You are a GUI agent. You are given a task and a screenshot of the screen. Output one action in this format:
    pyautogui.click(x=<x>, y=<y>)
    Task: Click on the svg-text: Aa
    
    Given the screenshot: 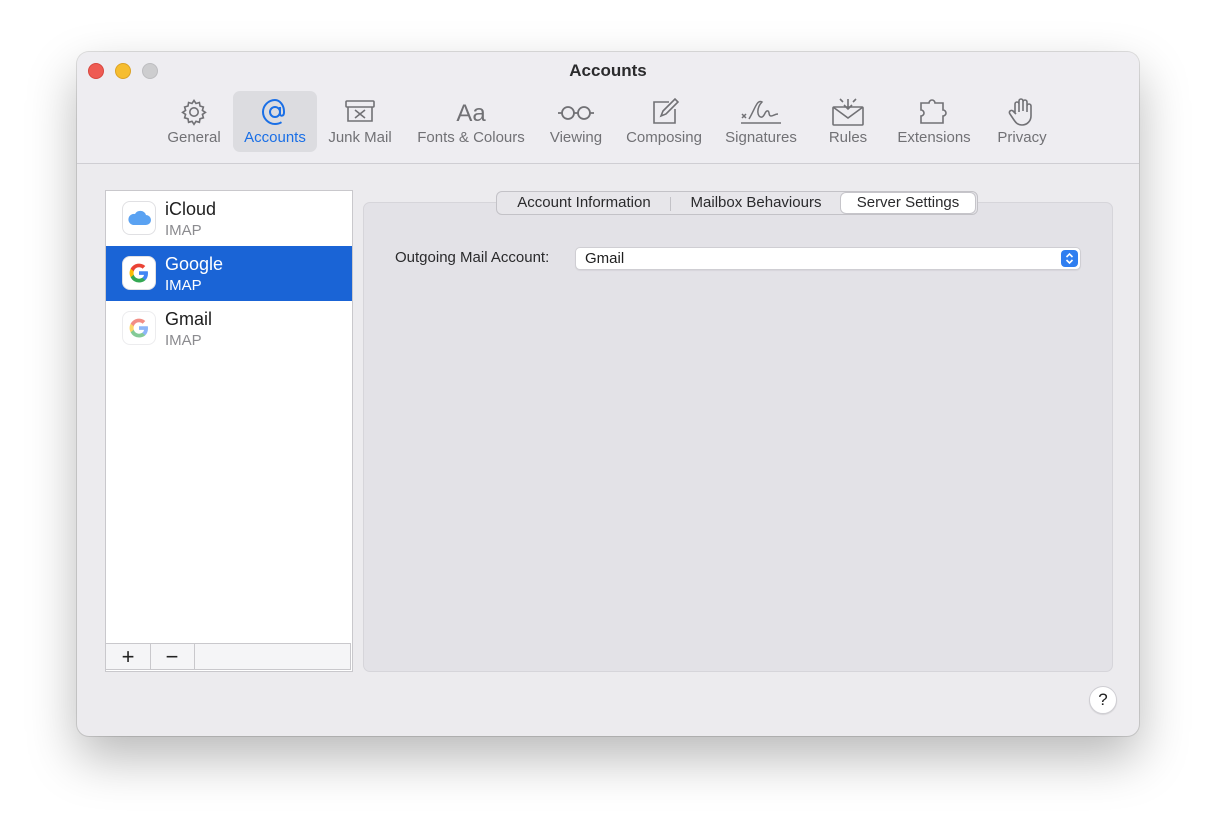 What is the action you would take?
    pyautogui.click(x=471, y=113)
    